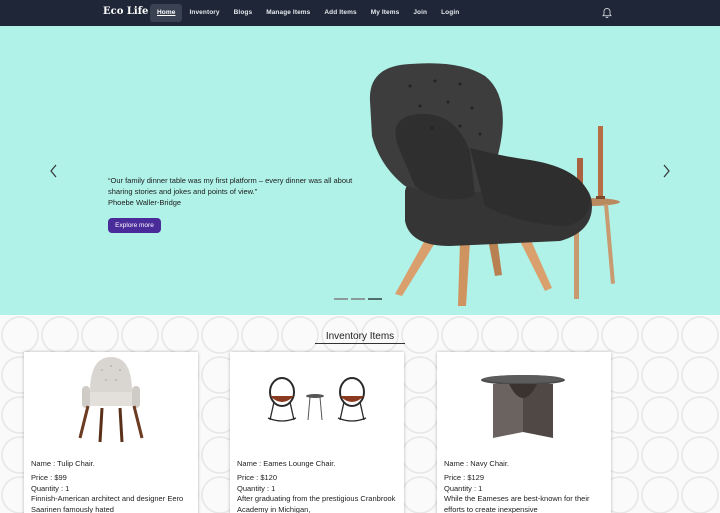 The image size is (720, 513). I want to click on section-title: Inventory Items, so click(360, 337).